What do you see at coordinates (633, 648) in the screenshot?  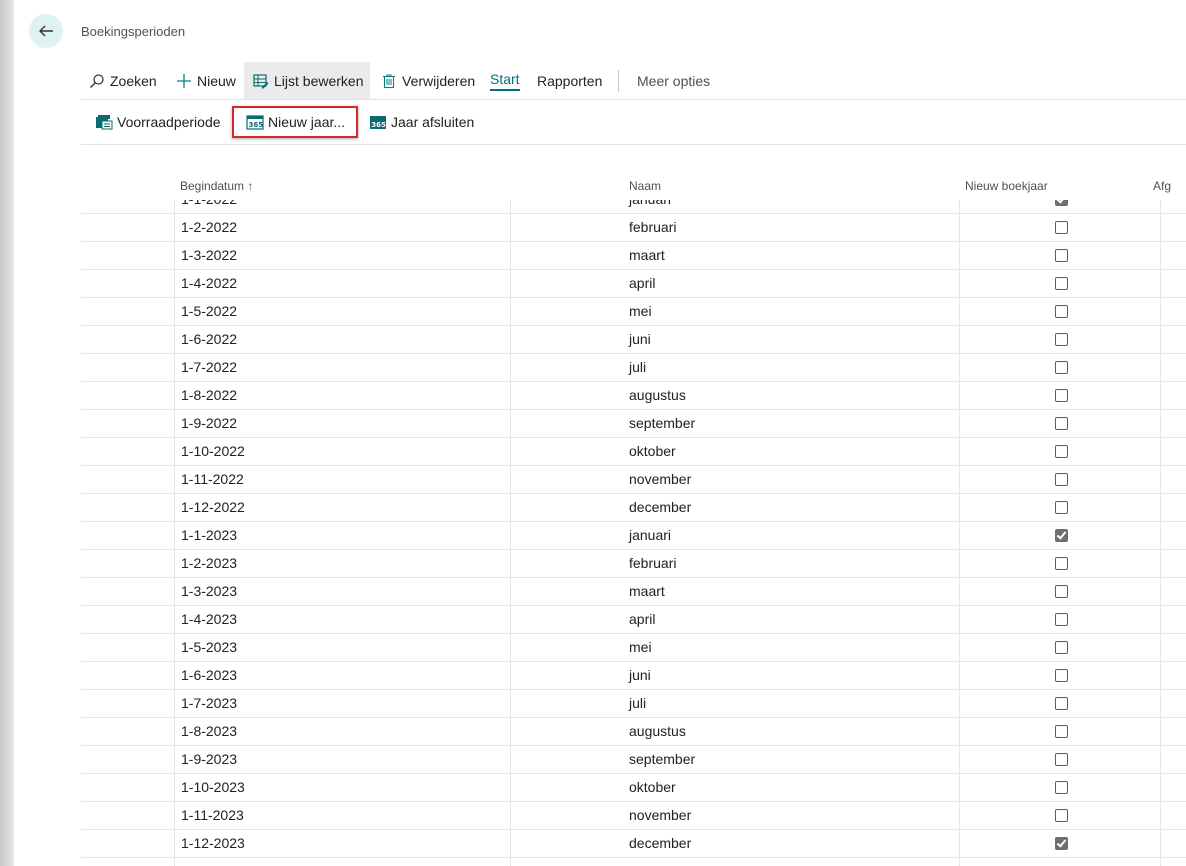 I see `table-row: 1-5-2023 mei` at bounding box center [633, 648].